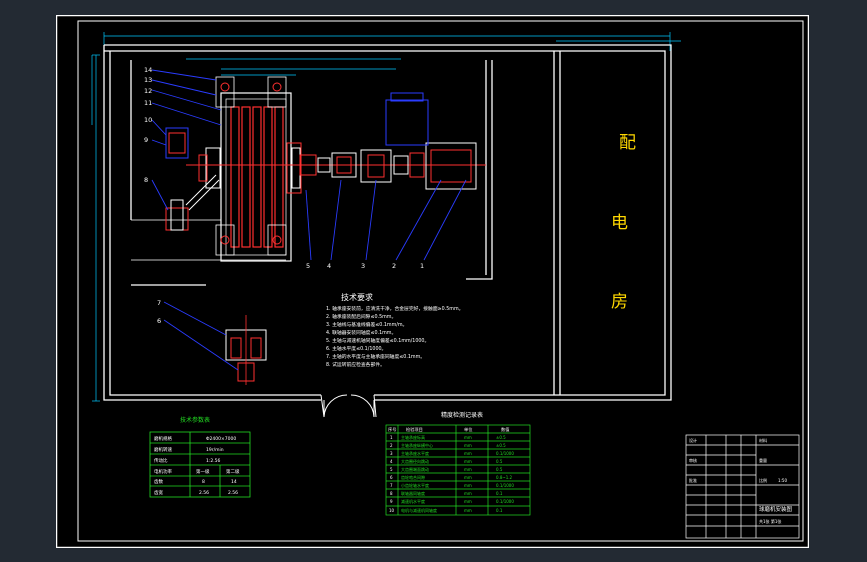 The height and width of the screenshot is (562, 867). What do you see at coordinates (782, 480) in the screenshot?
I see `tb-scale-value: 1:50` at bounding box center [782, 480].